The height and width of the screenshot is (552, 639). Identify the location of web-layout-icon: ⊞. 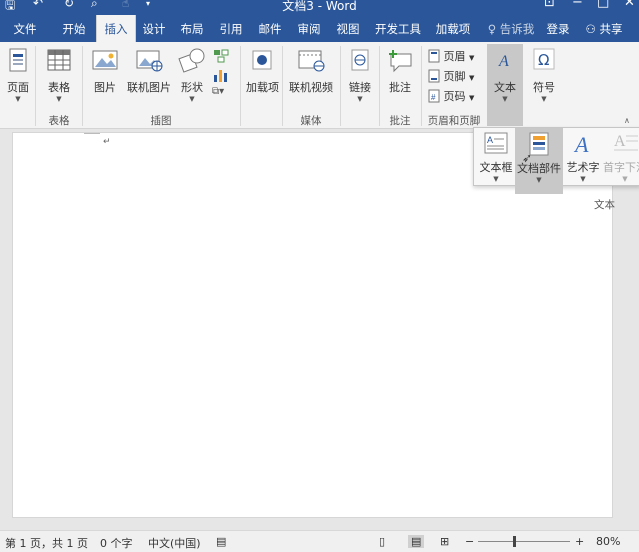
(444, 541).